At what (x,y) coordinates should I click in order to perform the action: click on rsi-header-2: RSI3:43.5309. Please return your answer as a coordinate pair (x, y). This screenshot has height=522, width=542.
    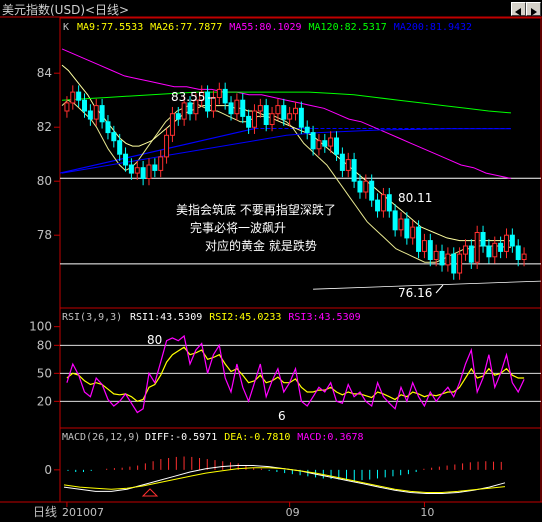
    Looking at the image, I should click on (324, 317).